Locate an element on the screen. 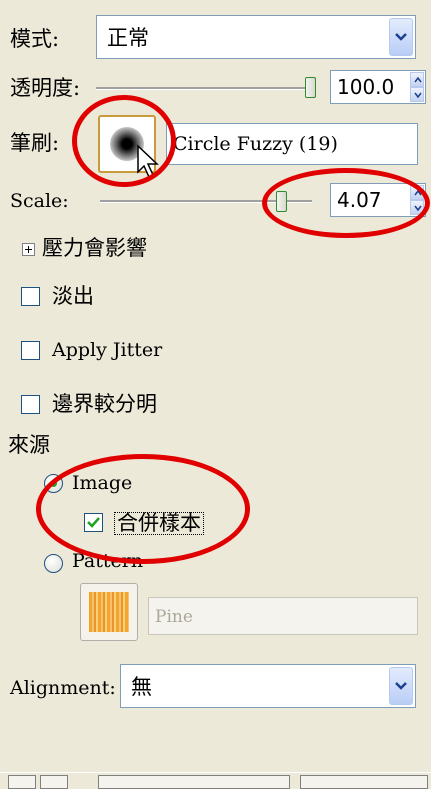  alignment-label: Alignment: is located at coordinates (63, 688).